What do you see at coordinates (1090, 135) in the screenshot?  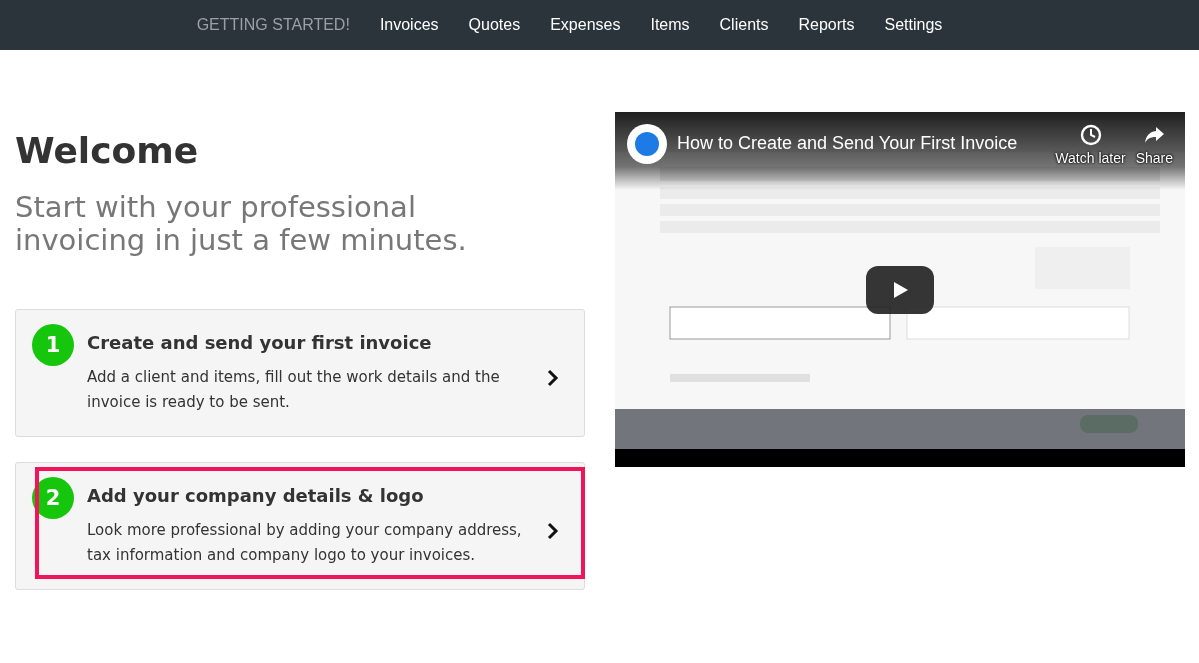 I see `clock-icon` at bounding box center [1090, 135].